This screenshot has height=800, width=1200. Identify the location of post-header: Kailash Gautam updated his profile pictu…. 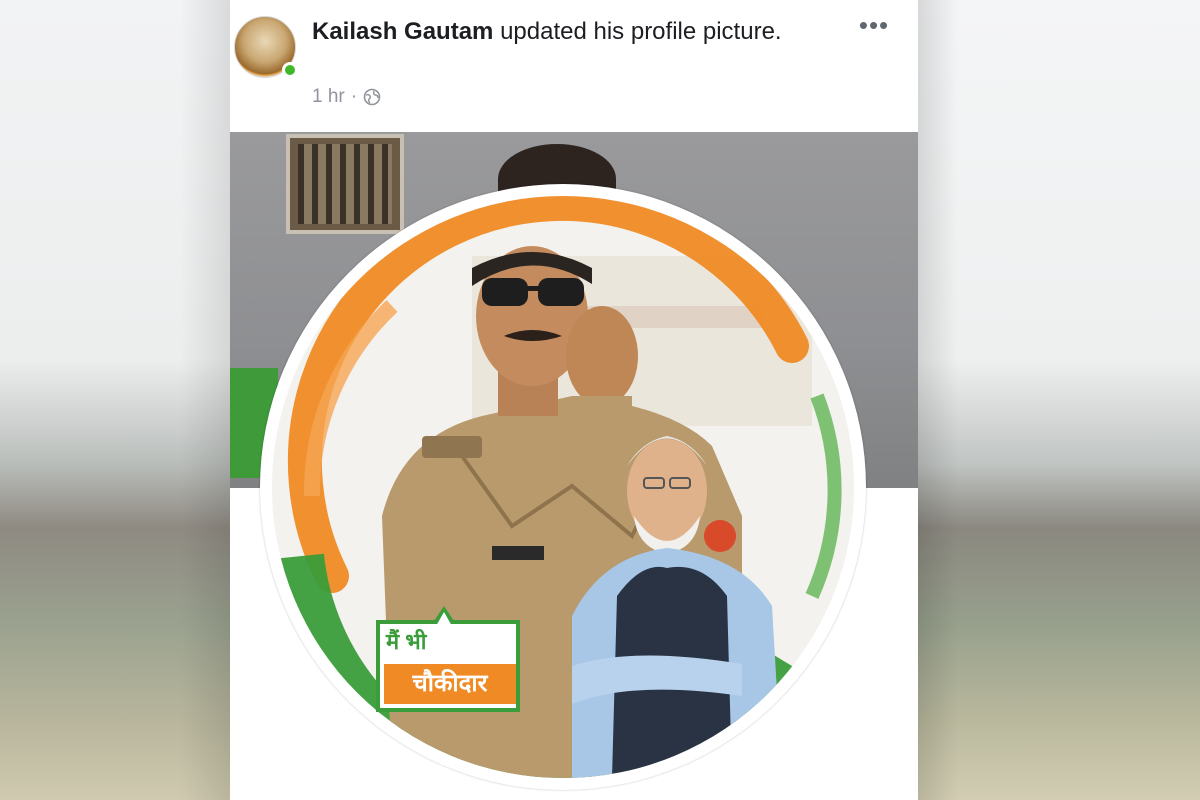
(574, 66).